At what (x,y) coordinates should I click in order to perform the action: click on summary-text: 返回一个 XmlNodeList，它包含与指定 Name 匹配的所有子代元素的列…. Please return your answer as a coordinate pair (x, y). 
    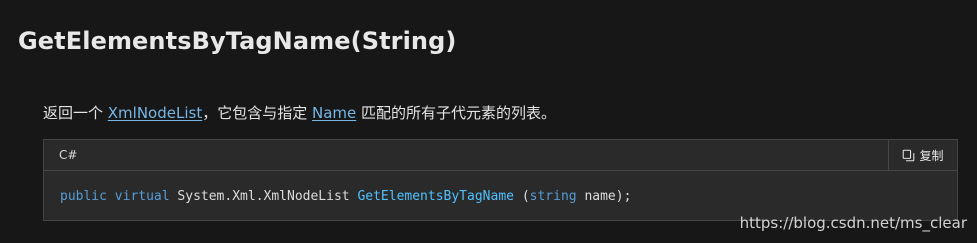
    Looking at the image, I should click on (299, 112).